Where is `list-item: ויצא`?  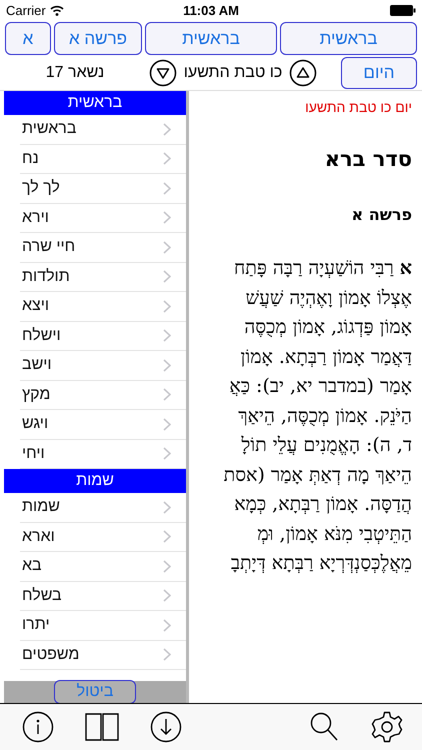
list-item: ויצא is located at coordinates (103, 307).